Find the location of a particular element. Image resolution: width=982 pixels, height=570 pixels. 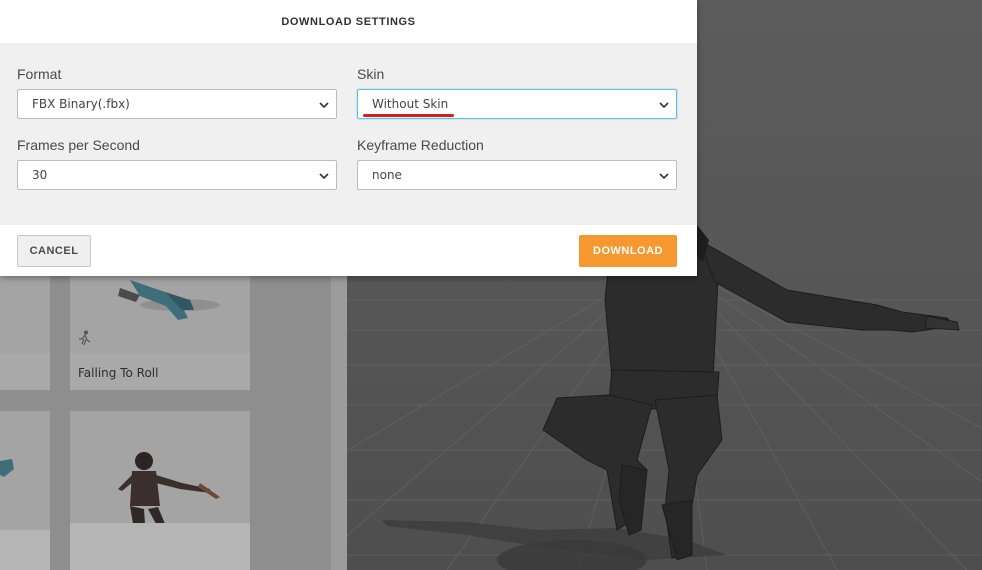

skin-label: Skin is located at coordinates (371, 74).